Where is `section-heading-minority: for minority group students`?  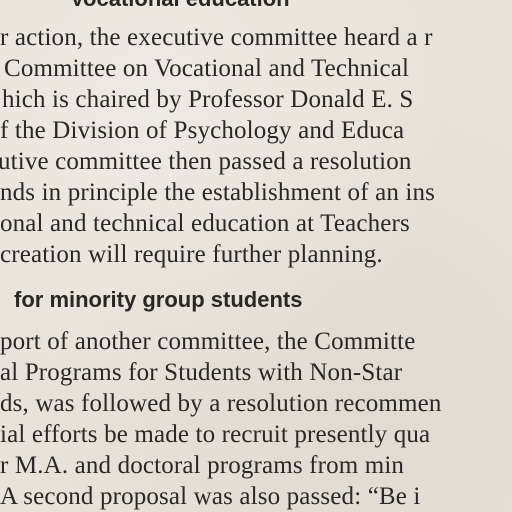 section-heading-minority: for minority group students is located at coordinates (158, 299).